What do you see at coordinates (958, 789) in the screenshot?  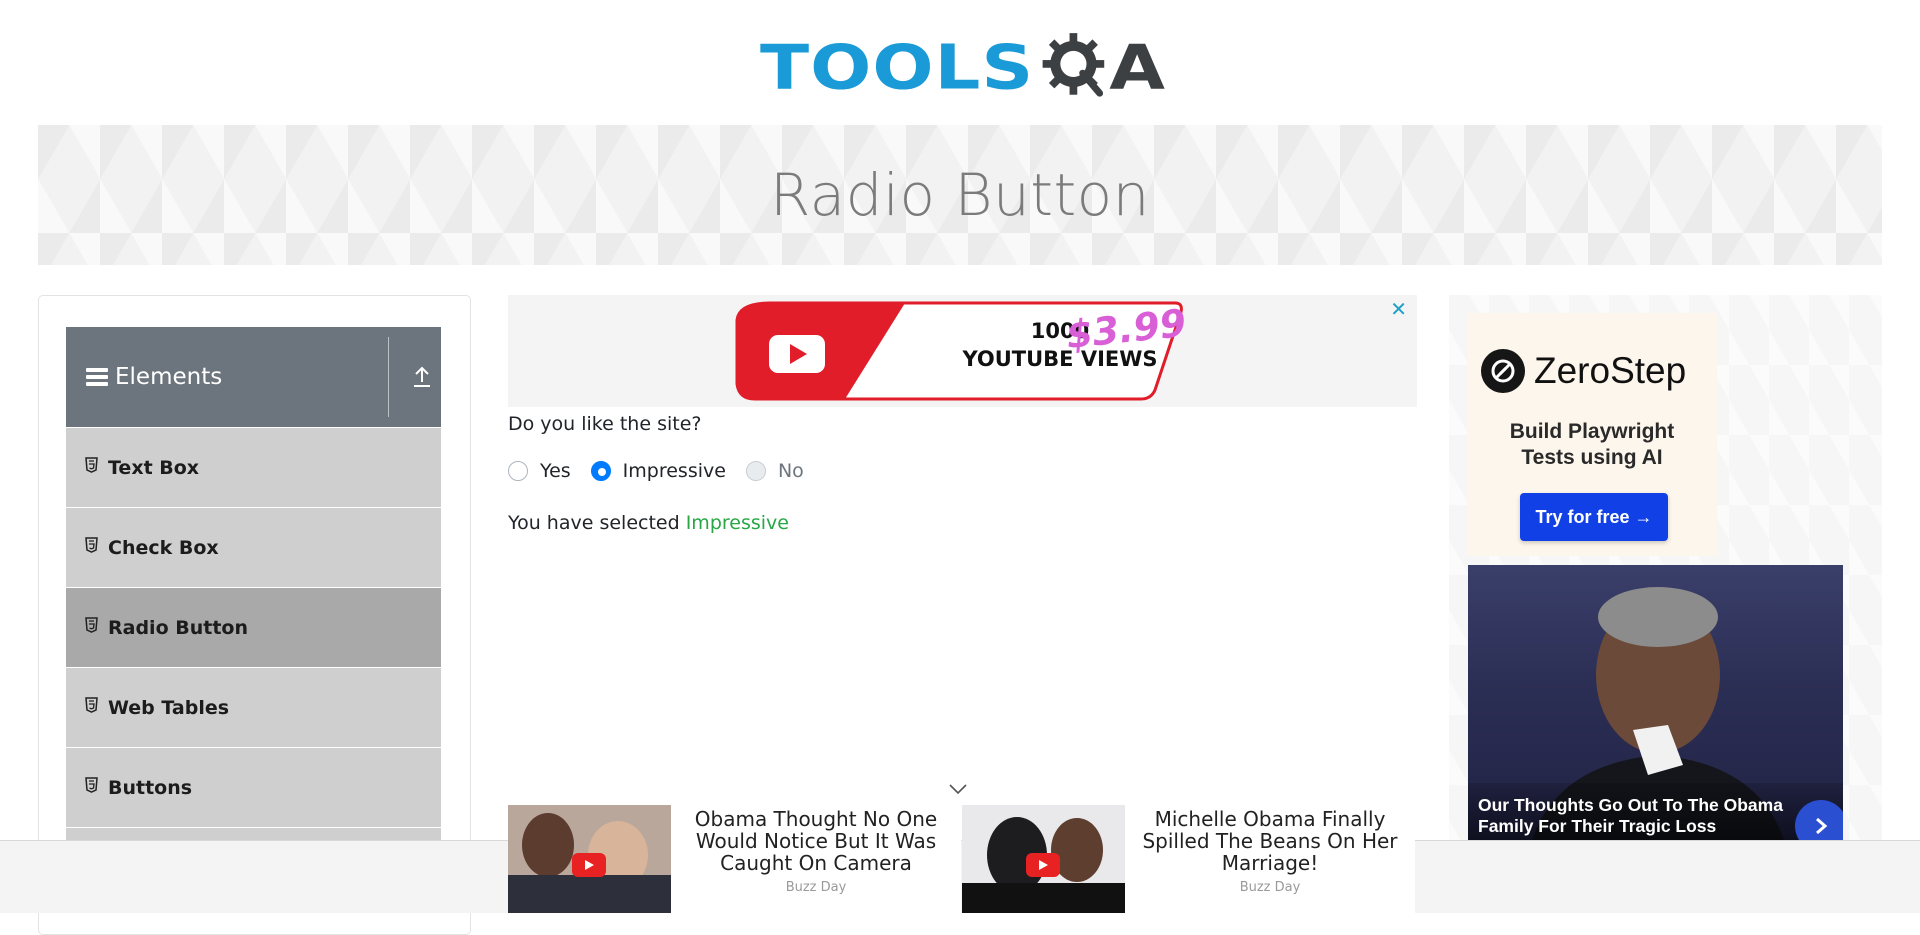 I see `chevron-down-icon` at bounding box center [958, 789].